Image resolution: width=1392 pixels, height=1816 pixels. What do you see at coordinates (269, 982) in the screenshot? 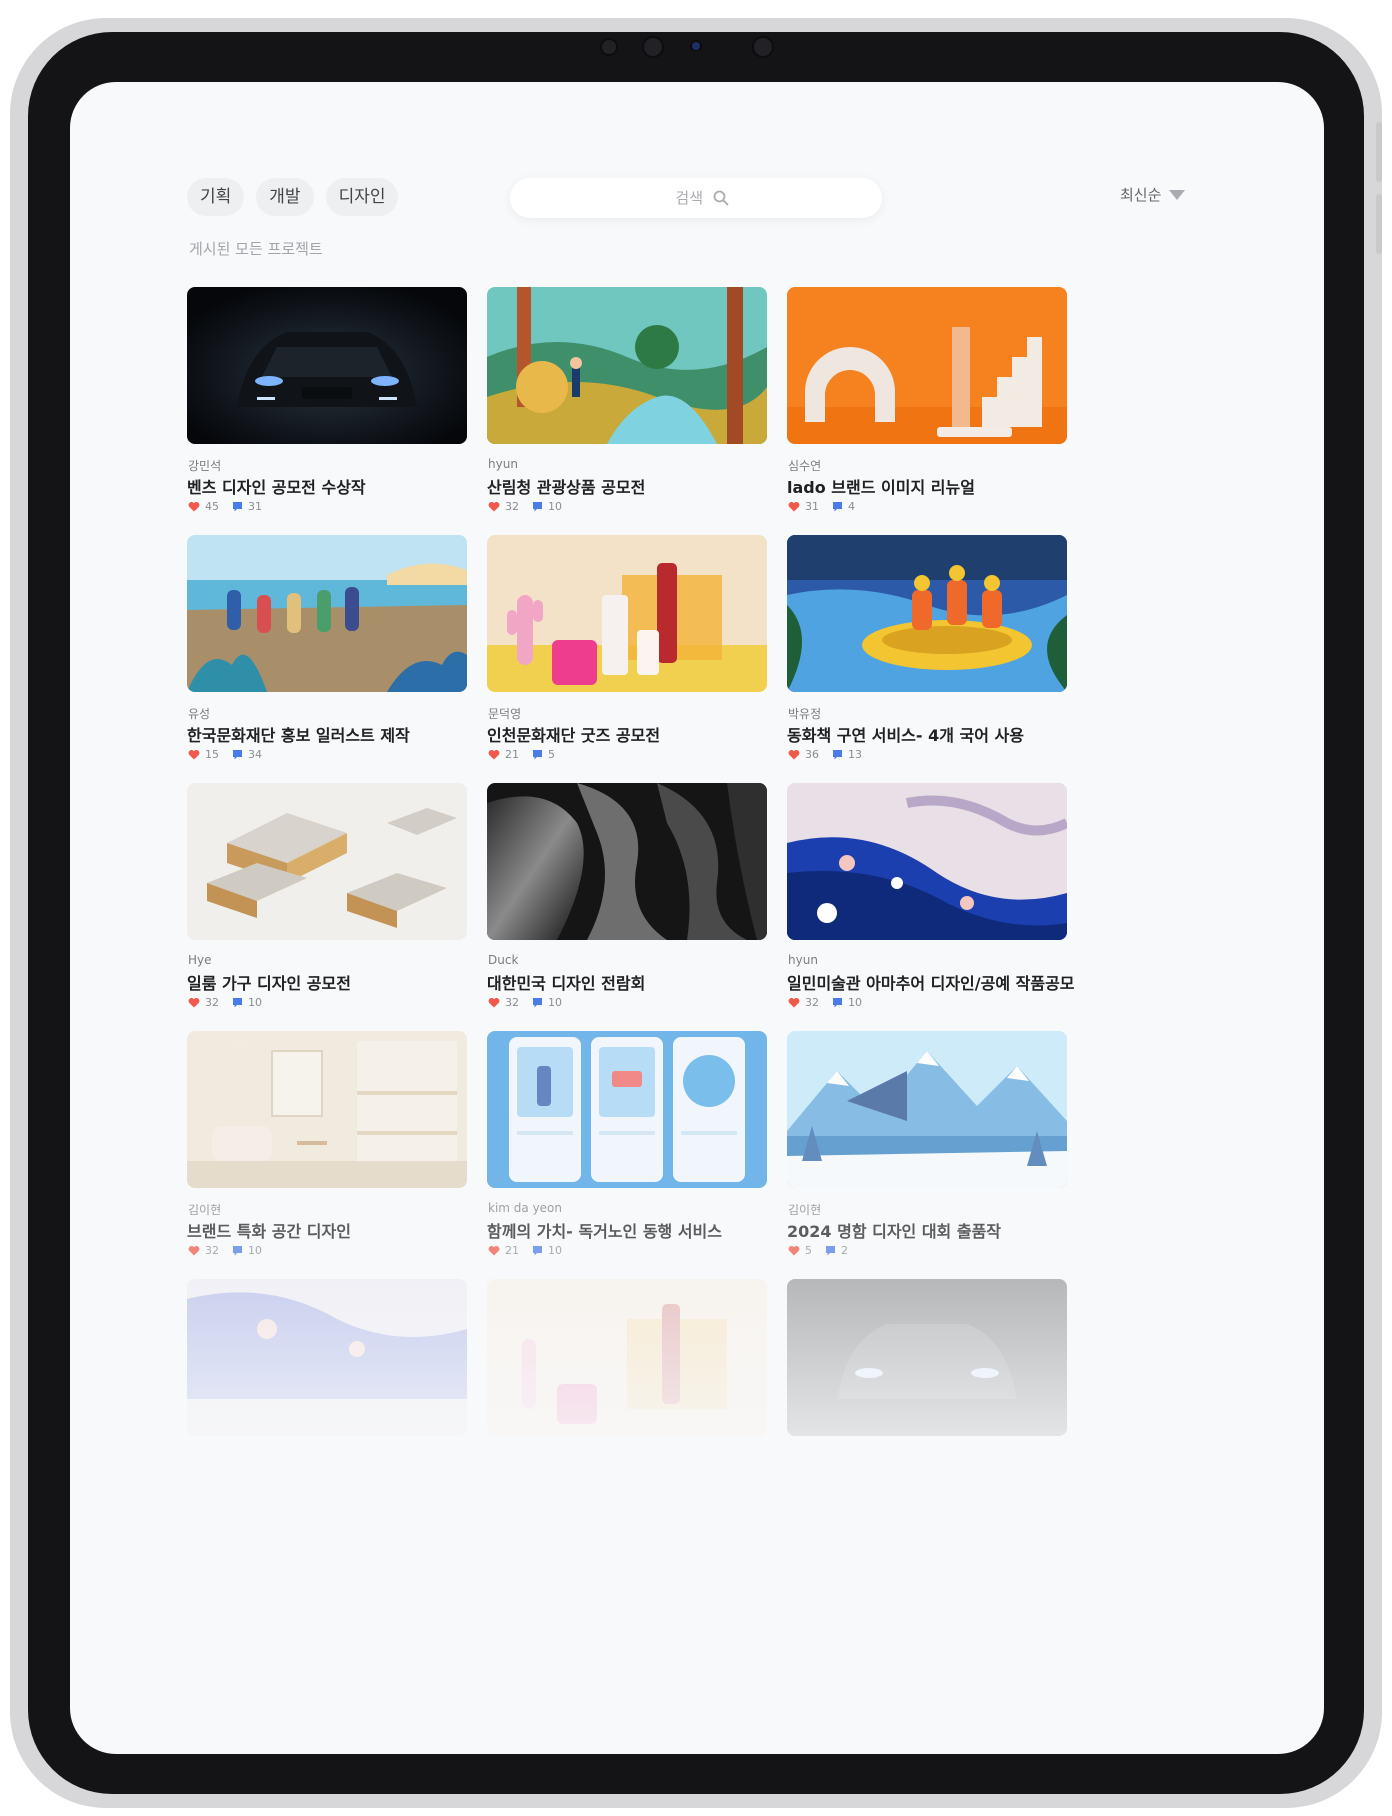
I see `project-title: 일룸 가구 디자인 공모전` at bounding box center [269, 982].